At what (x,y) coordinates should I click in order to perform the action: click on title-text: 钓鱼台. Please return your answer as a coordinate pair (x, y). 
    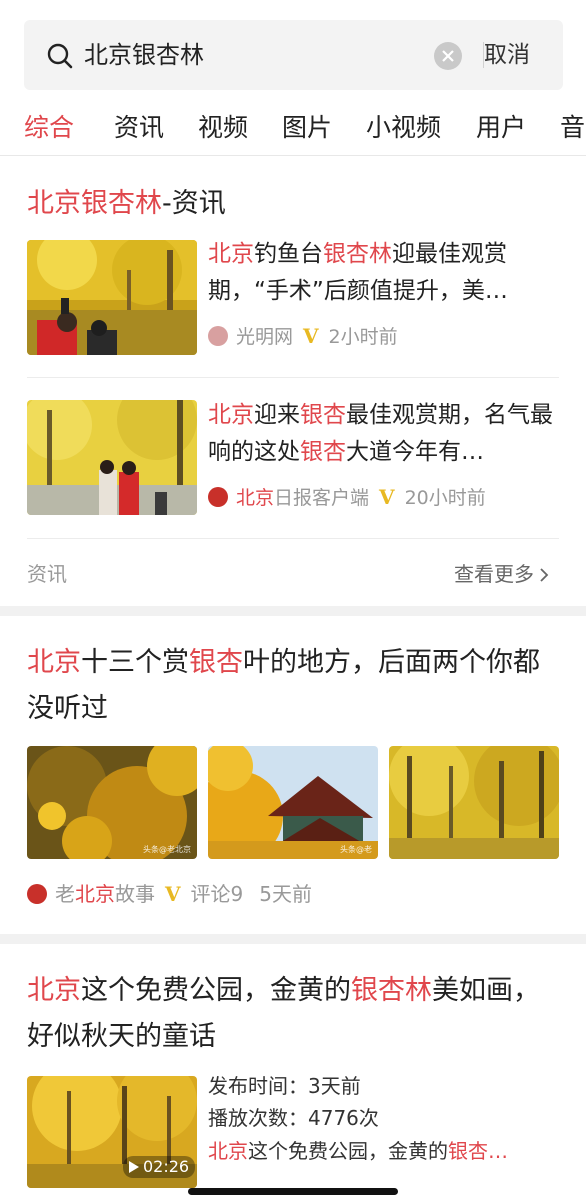
    Looking at the image, I should click on (288, 254).